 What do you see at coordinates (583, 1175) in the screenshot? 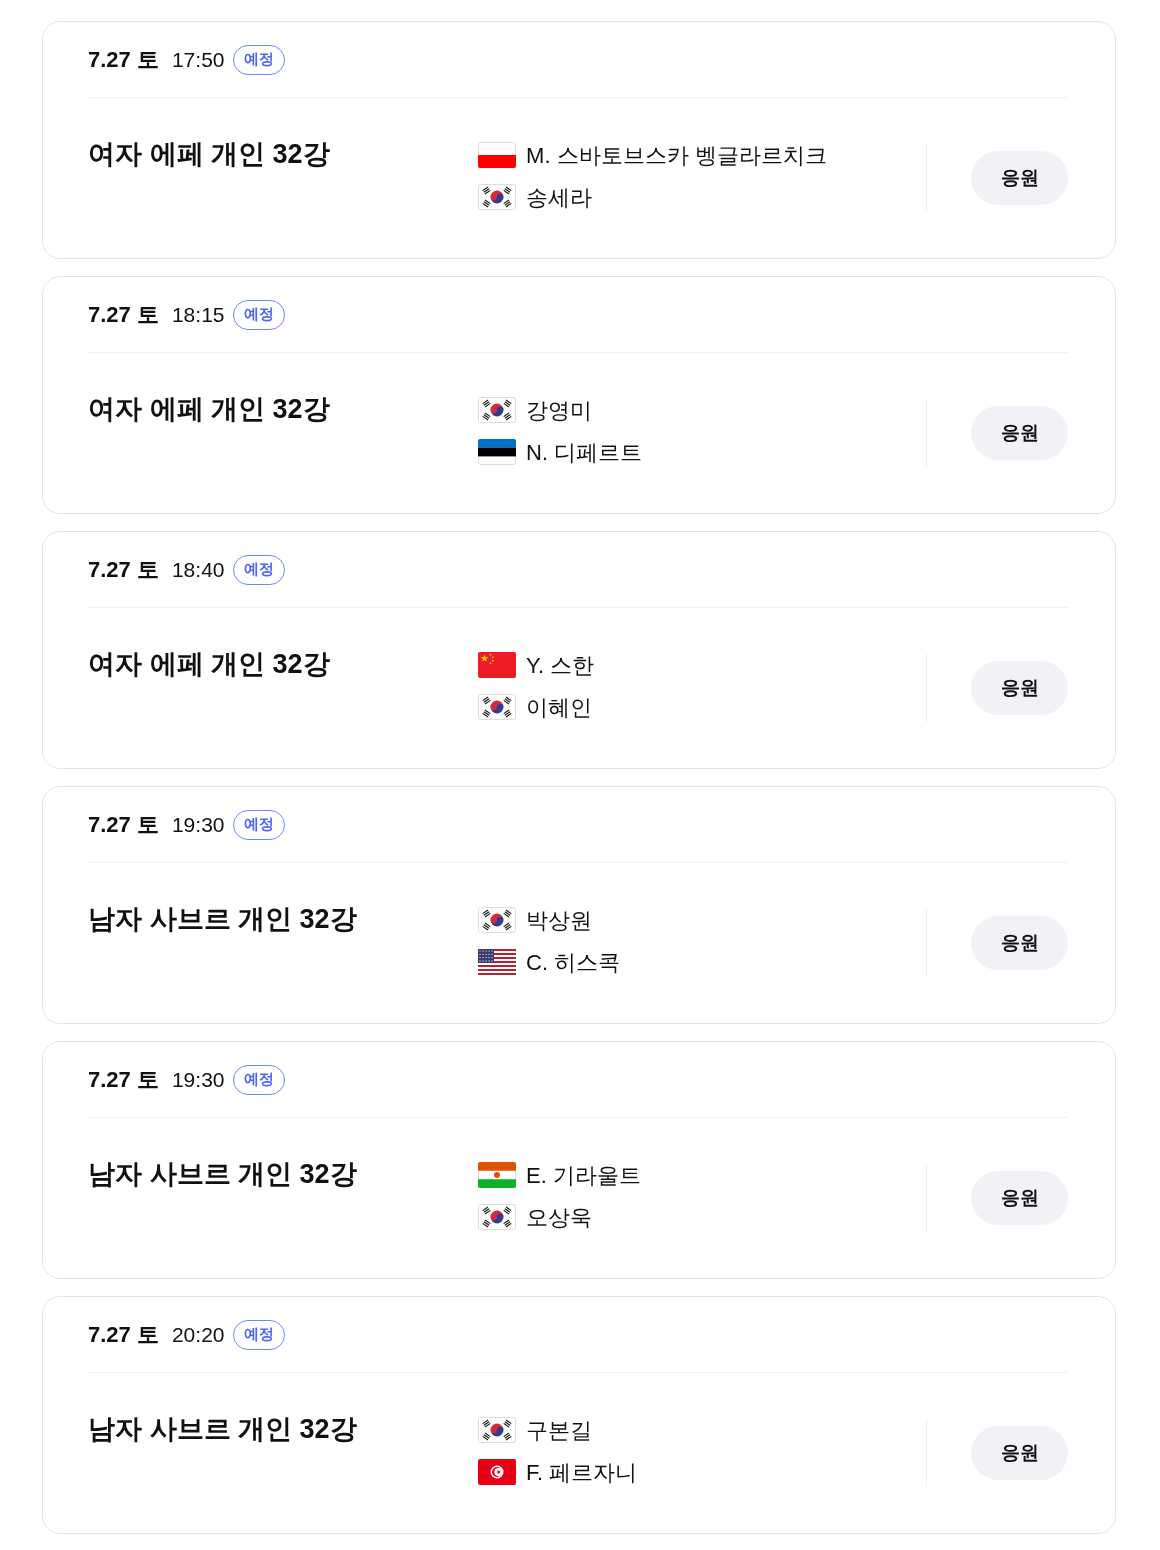
I see `player-name: E. 기라울트` at bounding box center [583, 1175].